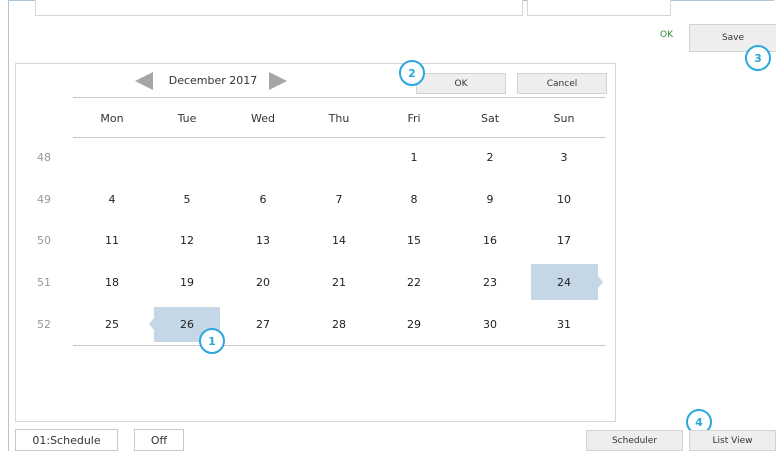 This screenshot has width=776, height=451. What do you see at coordinates (564, 157) in the screenshot?
I see `day-cell: 3` at bounding box center [564, 157].